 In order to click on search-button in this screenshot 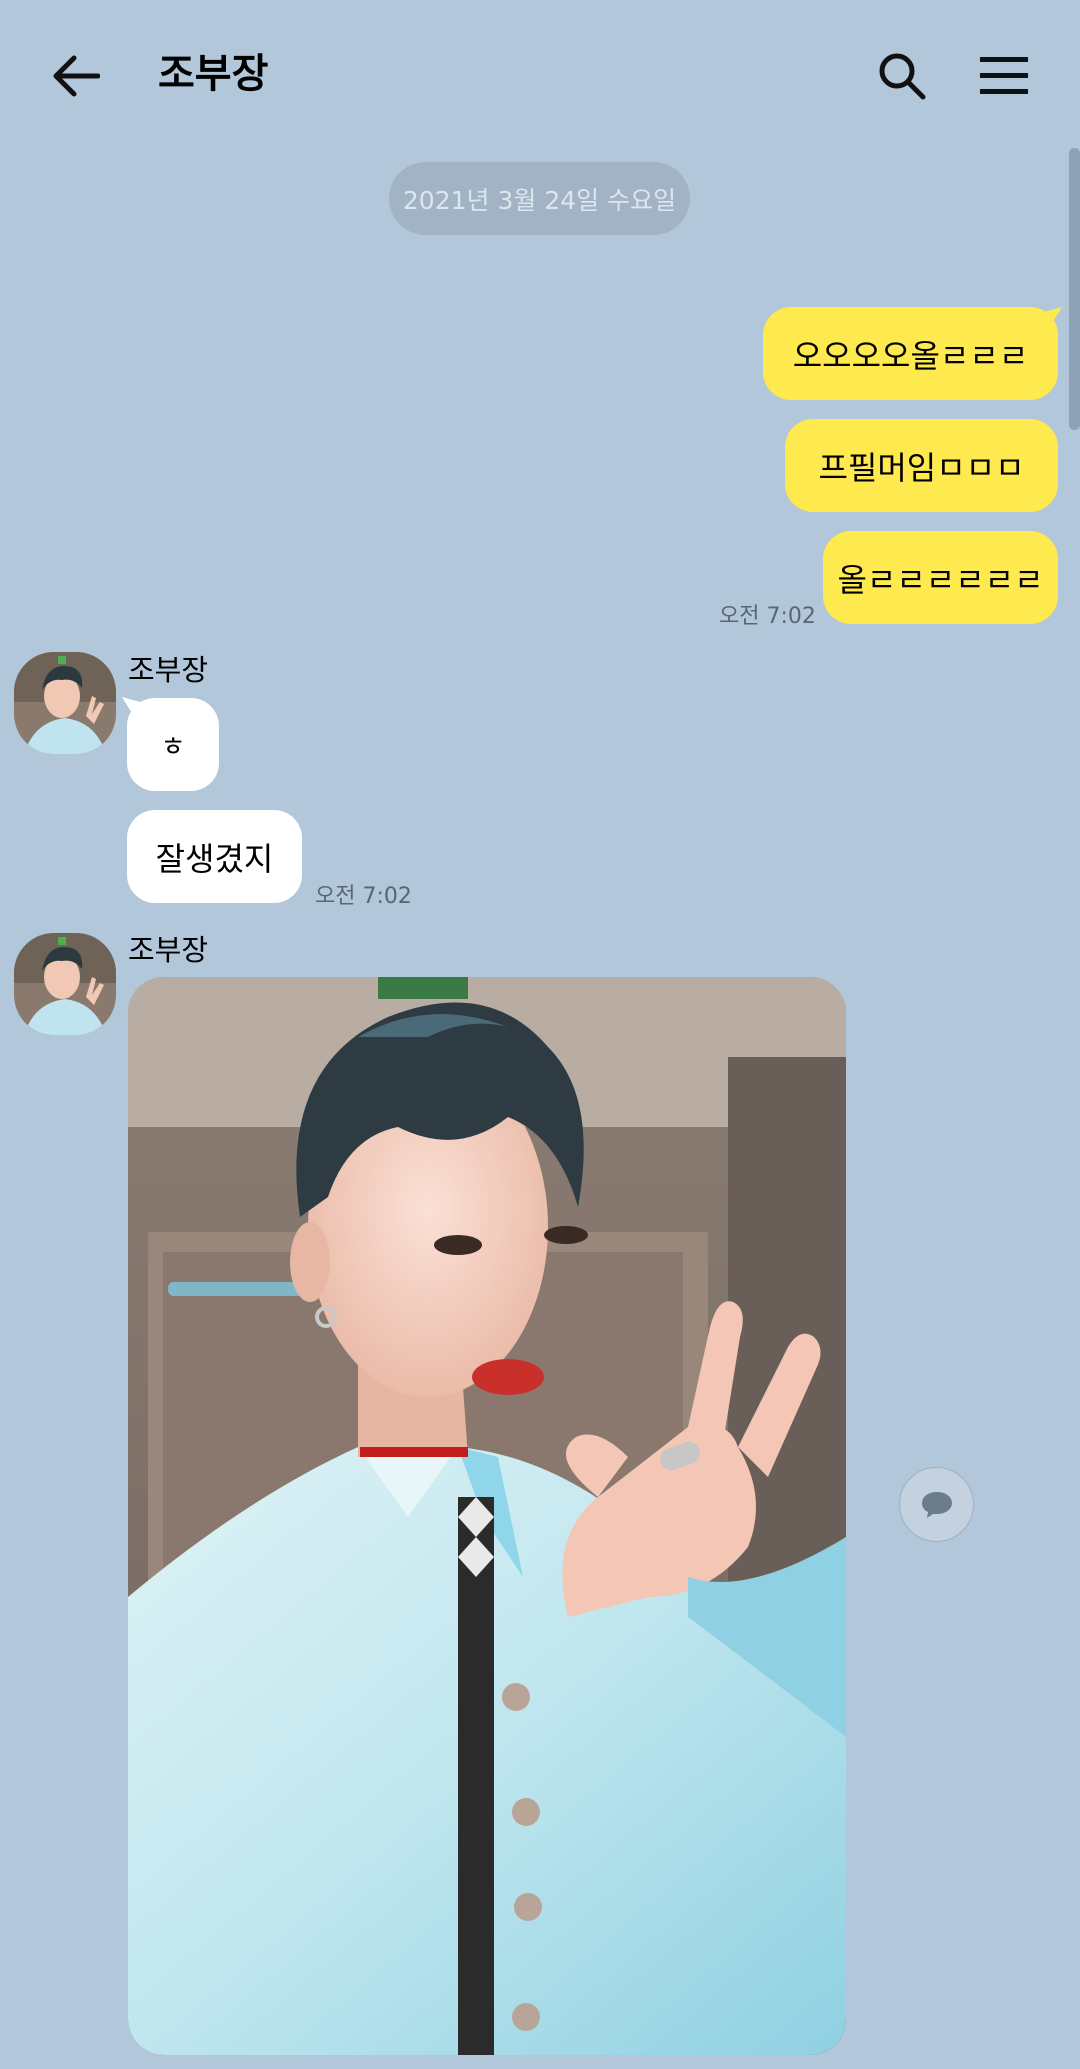, I will do `click(902, 76)`.